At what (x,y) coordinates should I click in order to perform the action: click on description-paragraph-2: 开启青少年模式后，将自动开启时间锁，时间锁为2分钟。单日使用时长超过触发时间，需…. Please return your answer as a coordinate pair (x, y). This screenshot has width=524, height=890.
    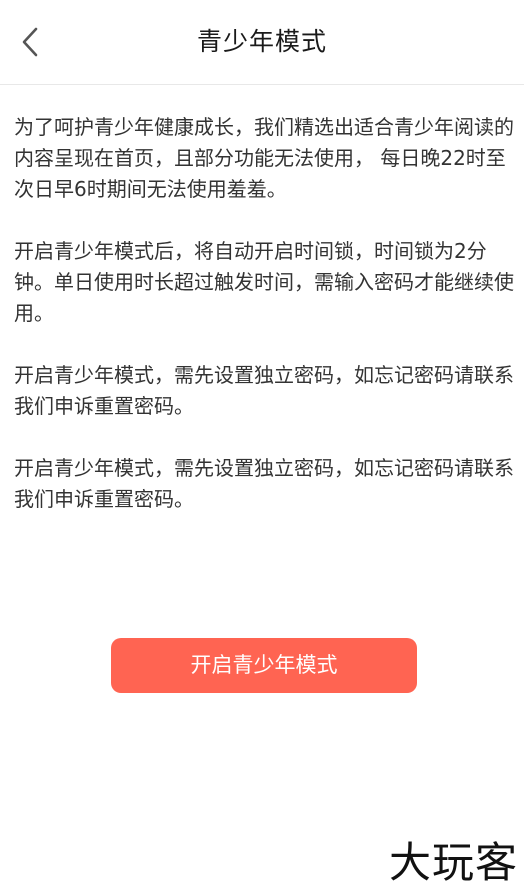
    Looking at the image, I should click on (264, 282).